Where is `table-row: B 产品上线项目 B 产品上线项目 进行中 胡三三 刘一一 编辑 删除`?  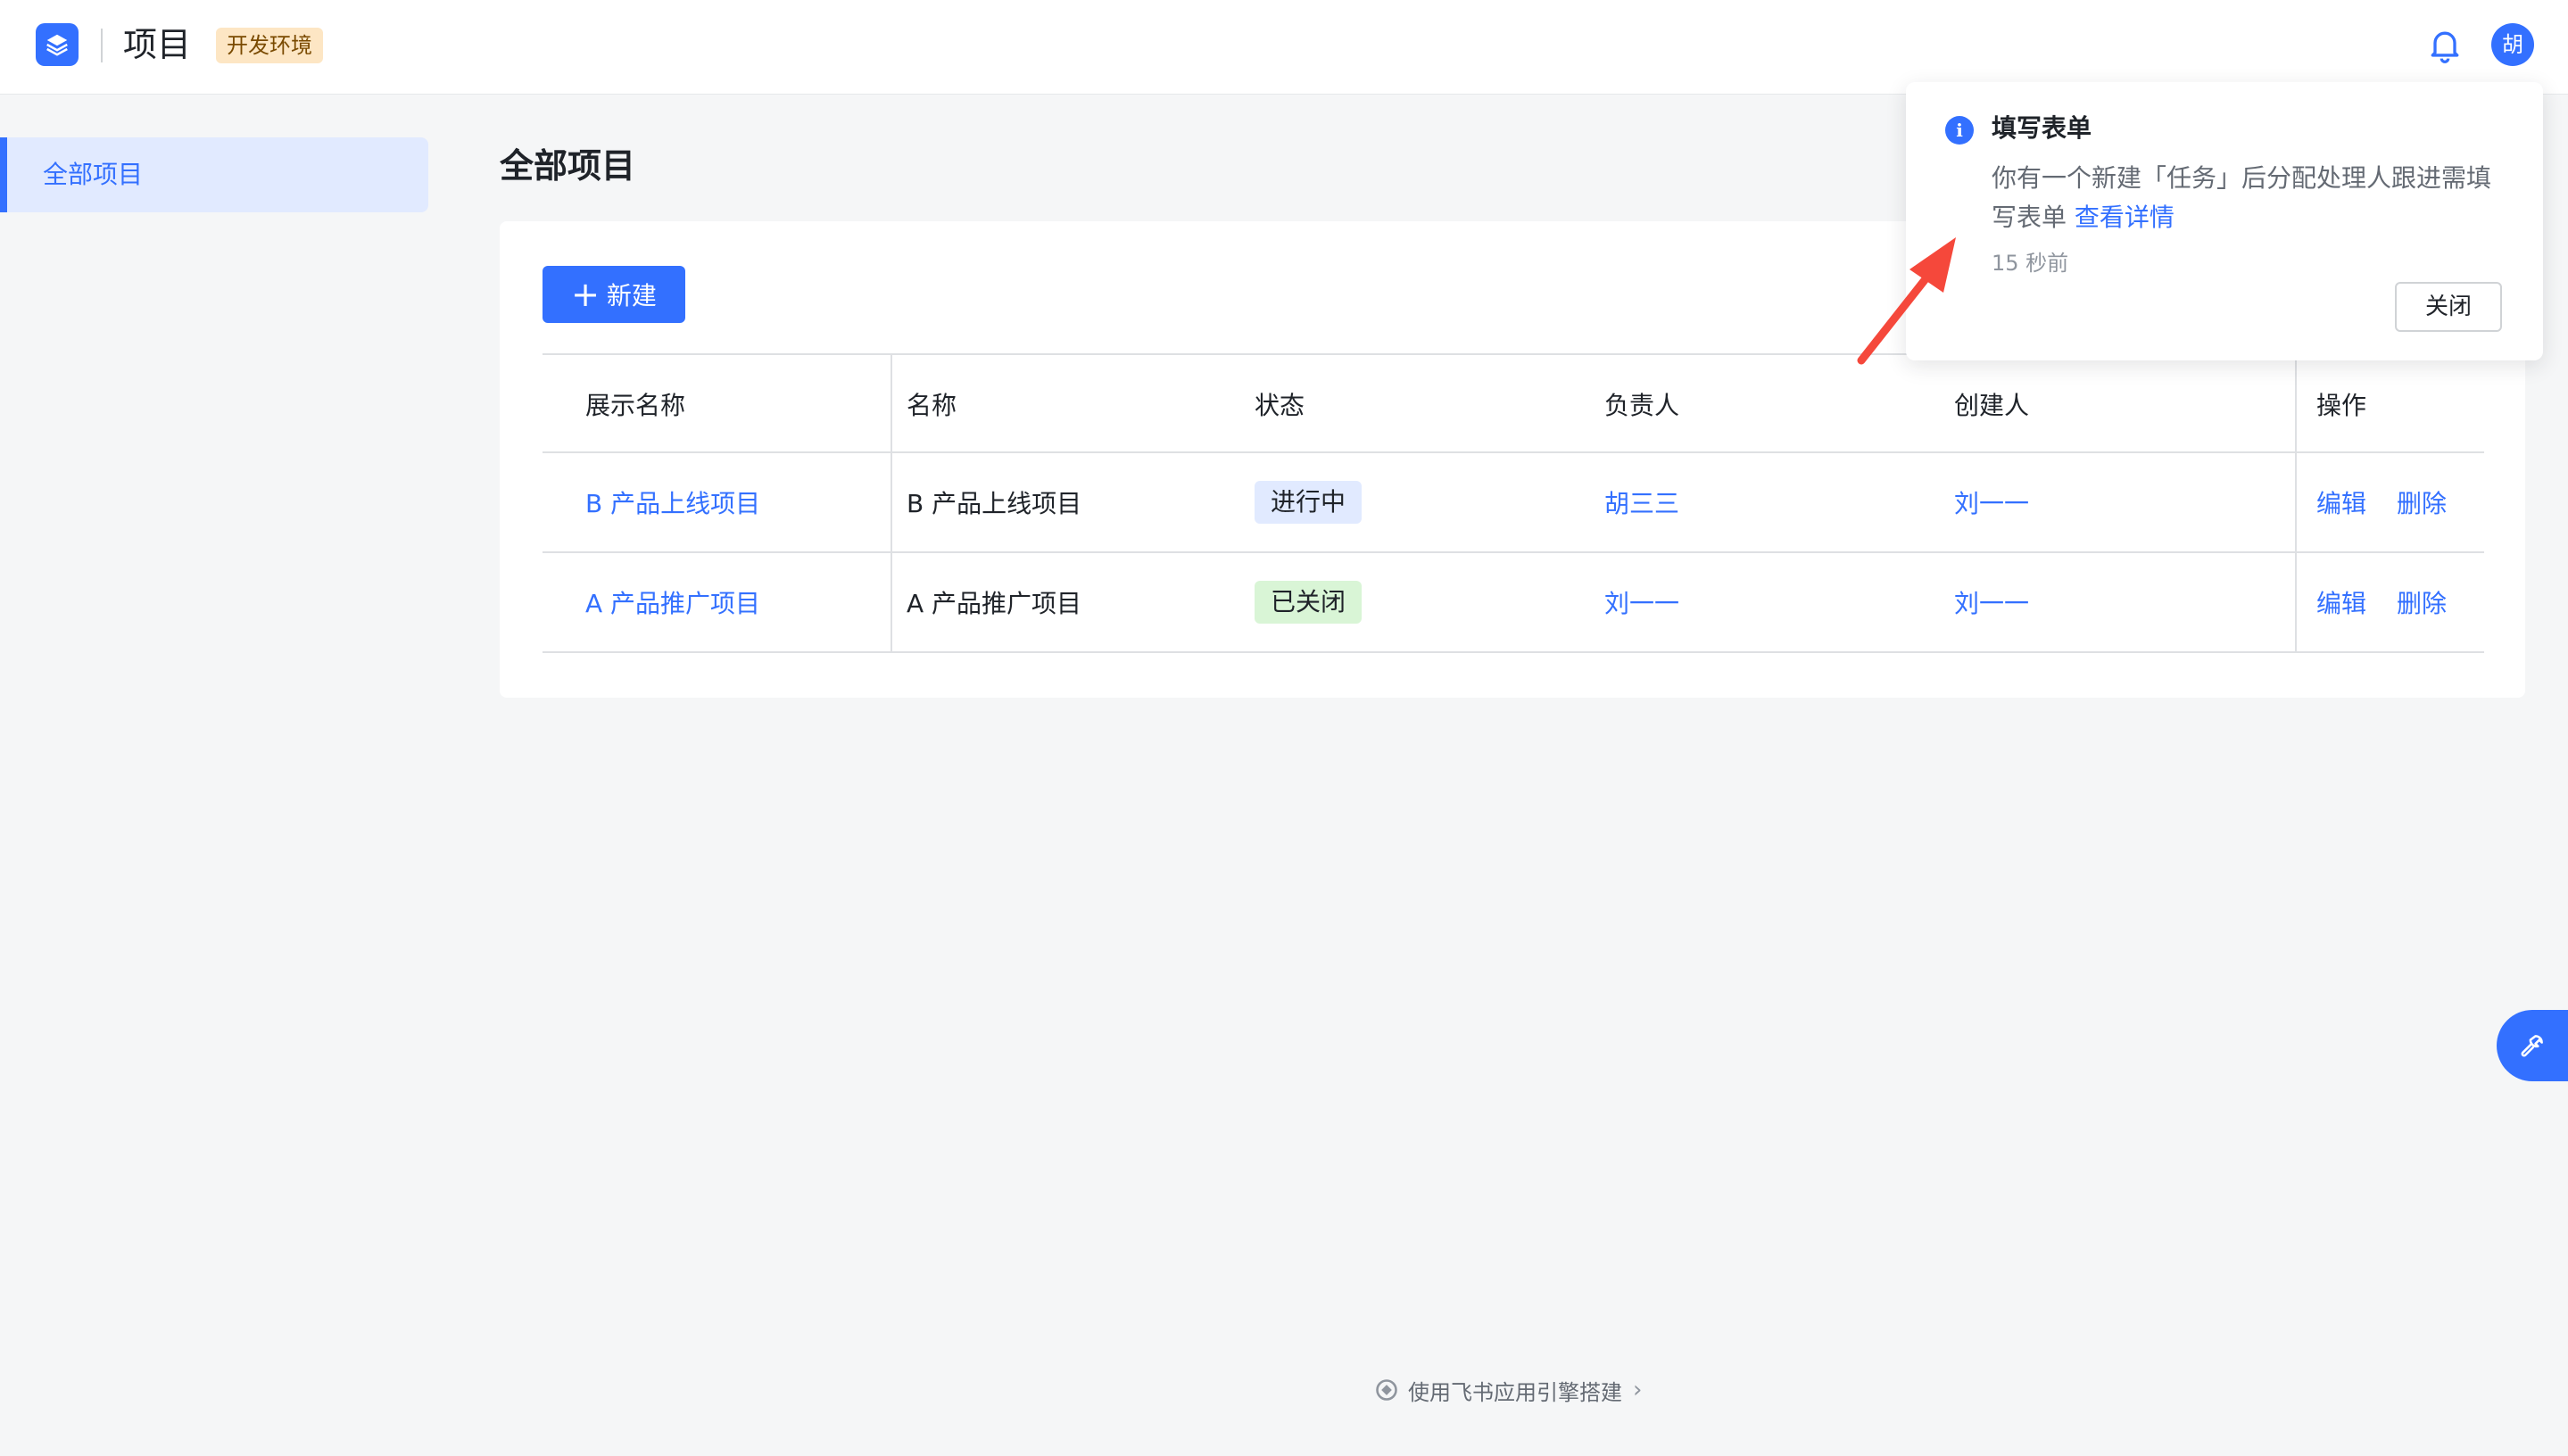
table-row: B 产品上线项目 B 产品上线项目 进行中 胡三三 刘一一 编辑 删除 is located at coordinates (1513, 503).